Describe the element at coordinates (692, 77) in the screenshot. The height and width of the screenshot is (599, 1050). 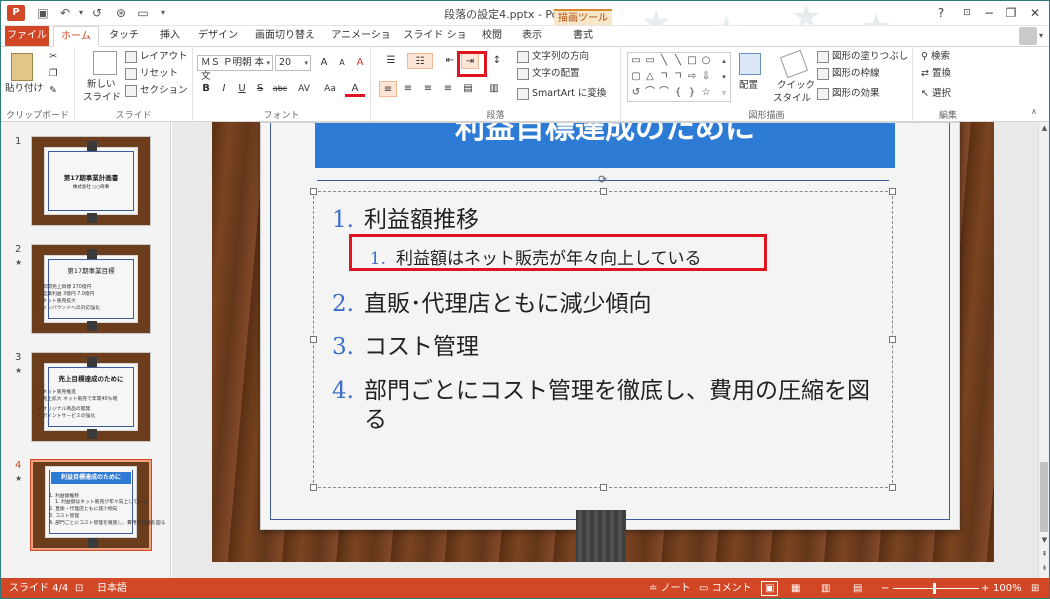
I see `arrow-shape-icon: ⇨` at that location.